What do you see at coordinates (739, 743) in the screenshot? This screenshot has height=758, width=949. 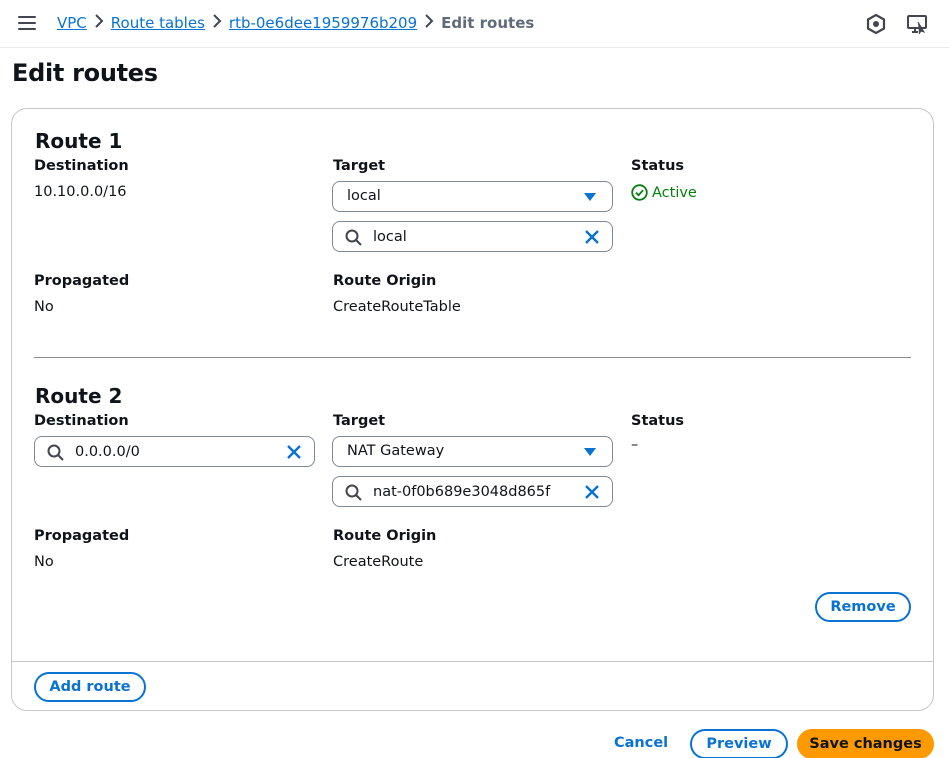 I see `preview-button: Preview` at bounding box center [739, 743].